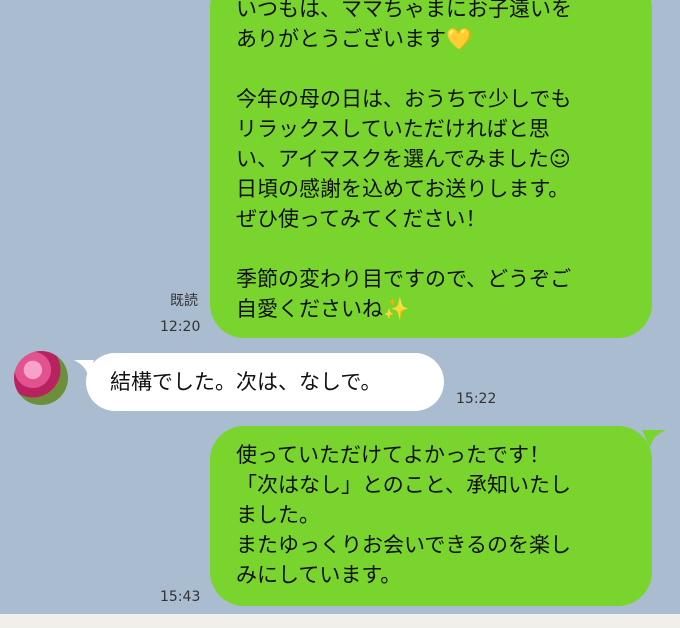 Image resolution: width=680 pixels, height=628 pixels. Describe the element at coordinates (403, 545) in the screenshot. I see `message-text-line: またゆっくりお会いできるのを楽し` at that location.